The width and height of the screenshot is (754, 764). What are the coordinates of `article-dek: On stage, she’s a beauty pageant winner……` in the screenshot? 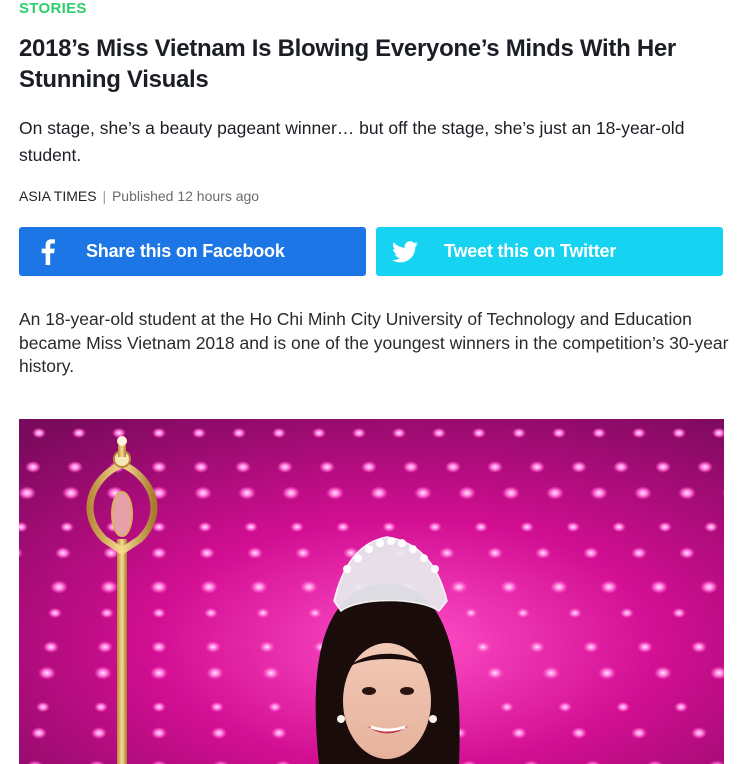 It's located at (352, 141).